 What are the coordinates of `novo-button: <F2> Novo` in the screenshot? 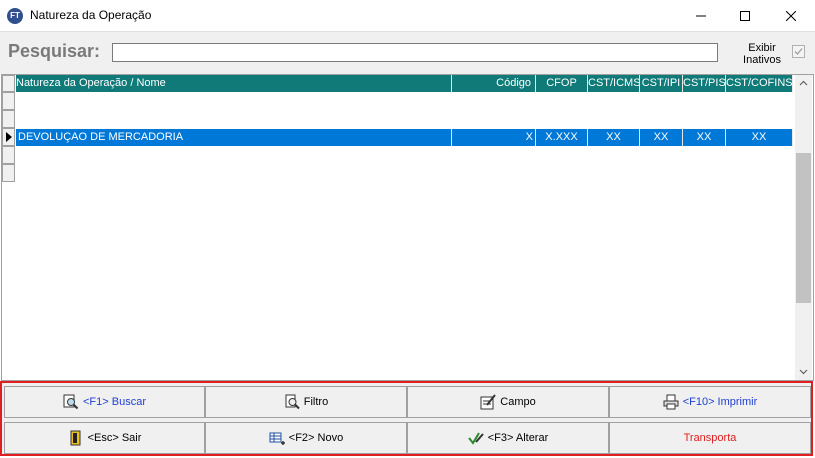 It's located at (306, 438).